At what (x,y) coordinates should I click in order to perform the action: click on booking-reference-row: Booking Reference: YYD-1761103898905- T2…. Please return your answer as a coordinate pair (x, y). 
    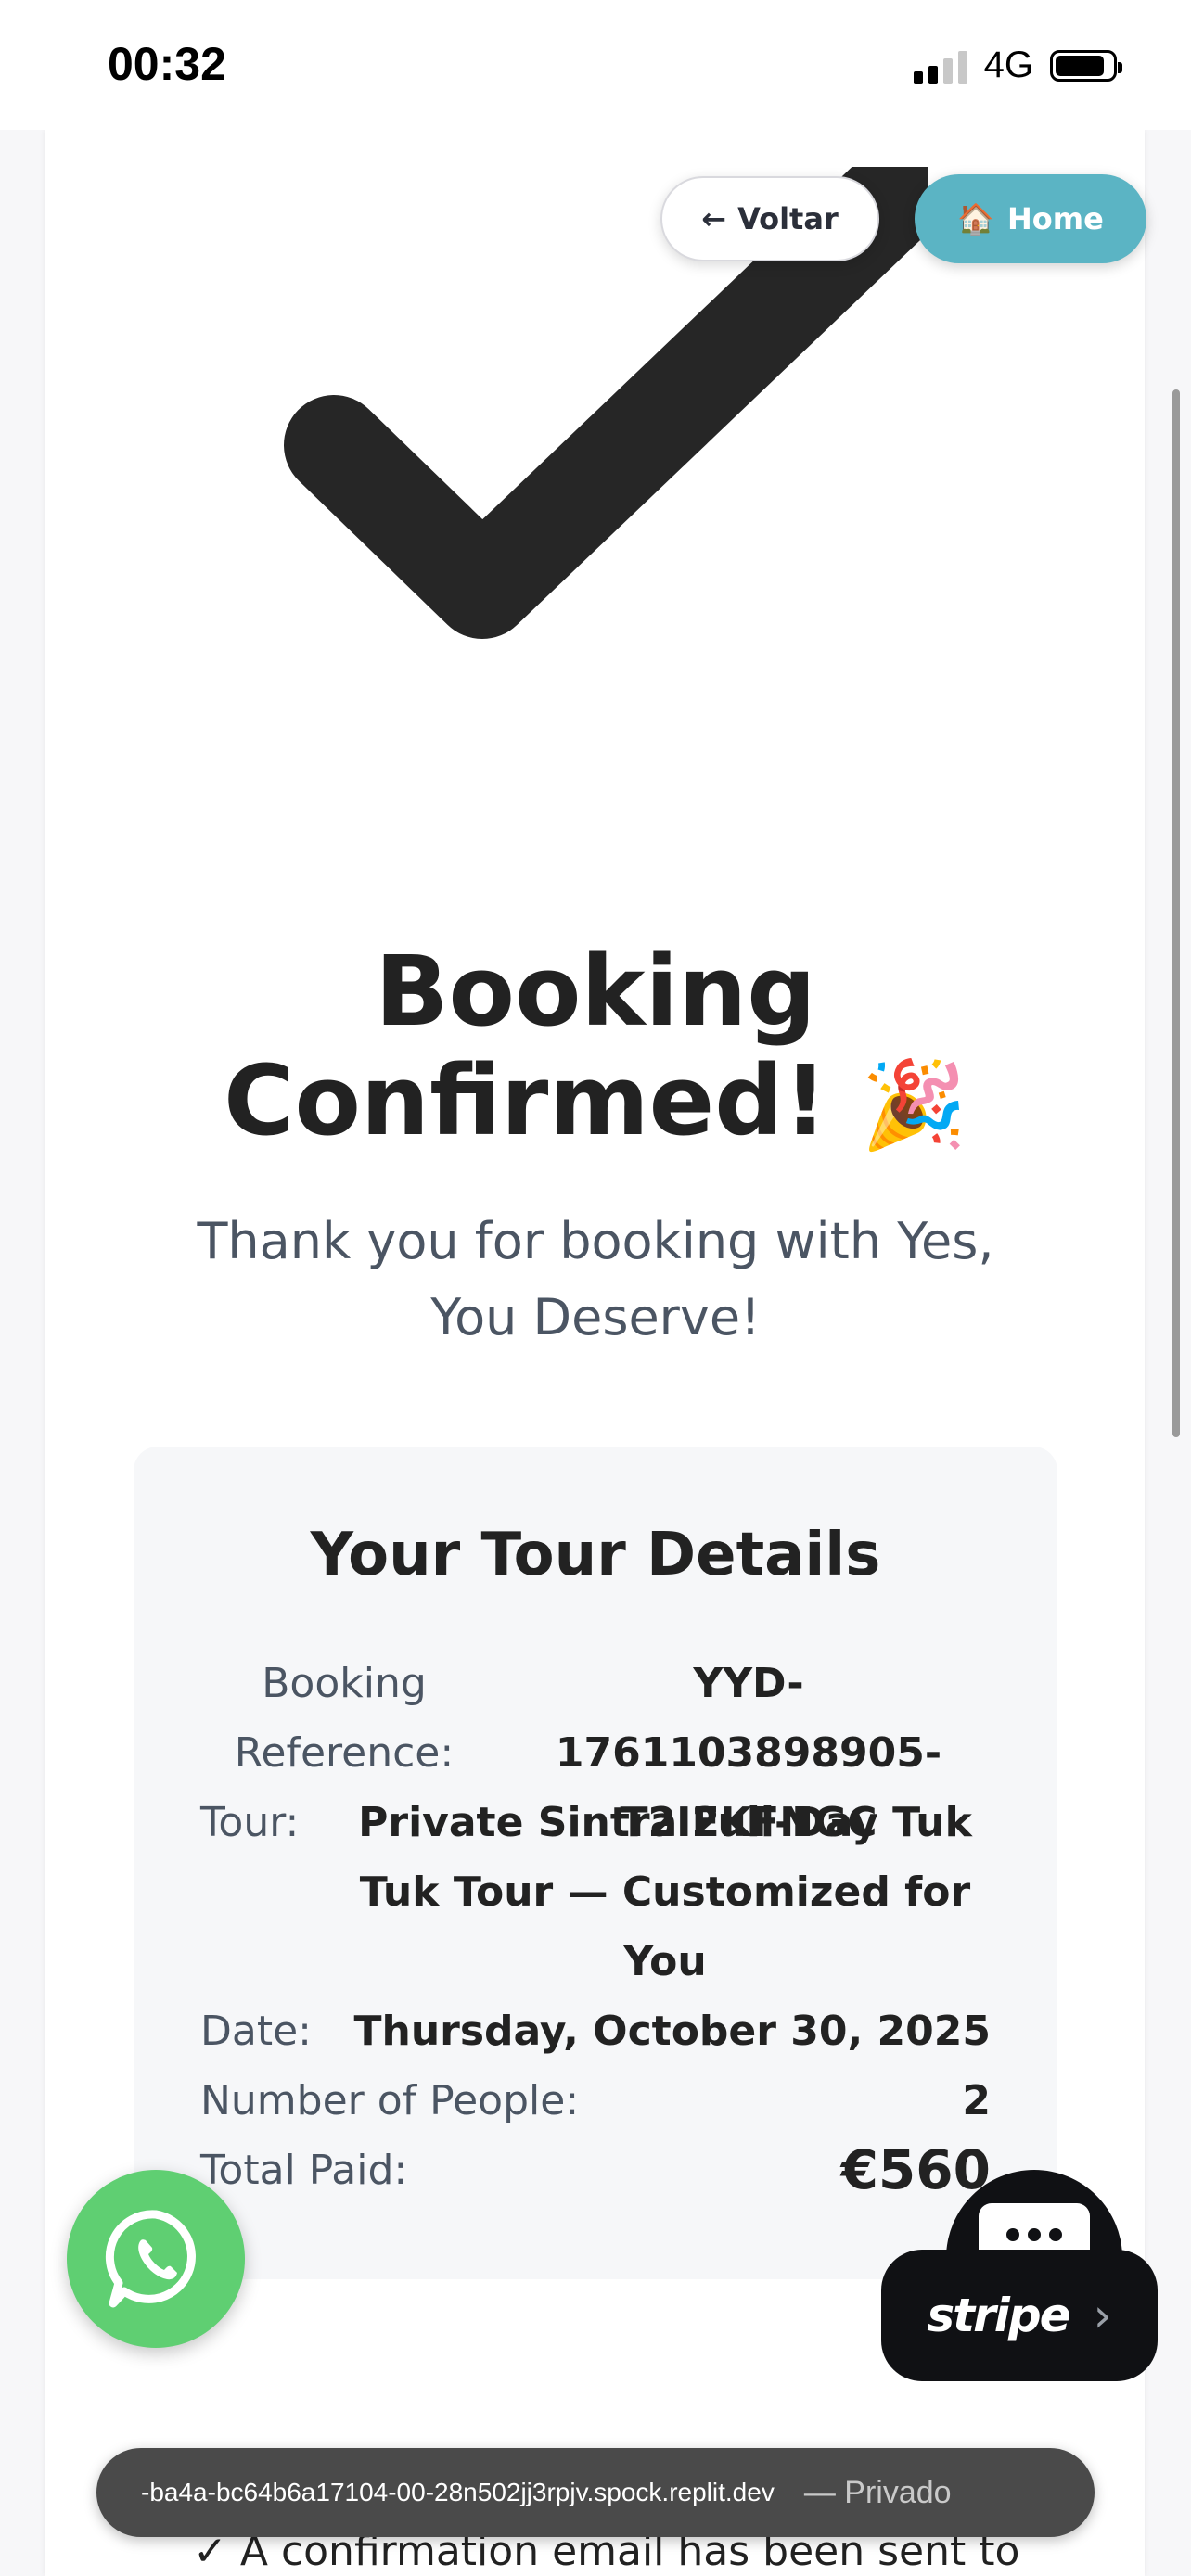
    Looking at the image, I should click on (595, 1747).